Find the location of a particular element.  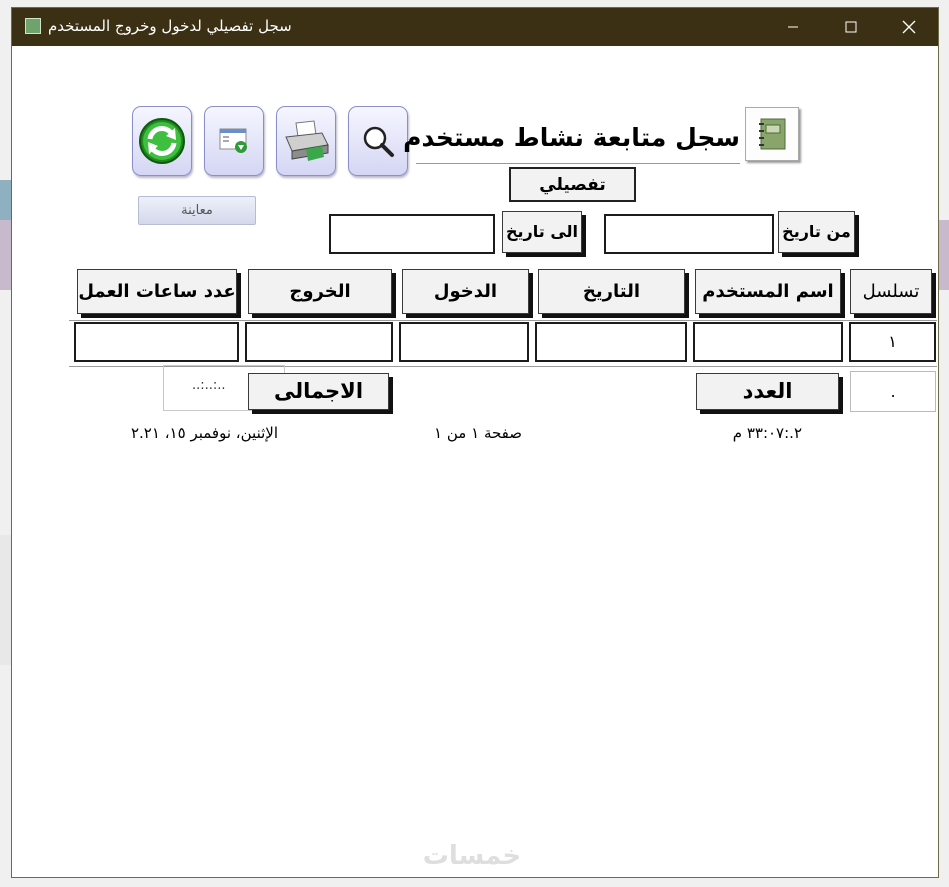

footer-page-number: صفحة ١ من ١ is located at coordinates (478, 433).